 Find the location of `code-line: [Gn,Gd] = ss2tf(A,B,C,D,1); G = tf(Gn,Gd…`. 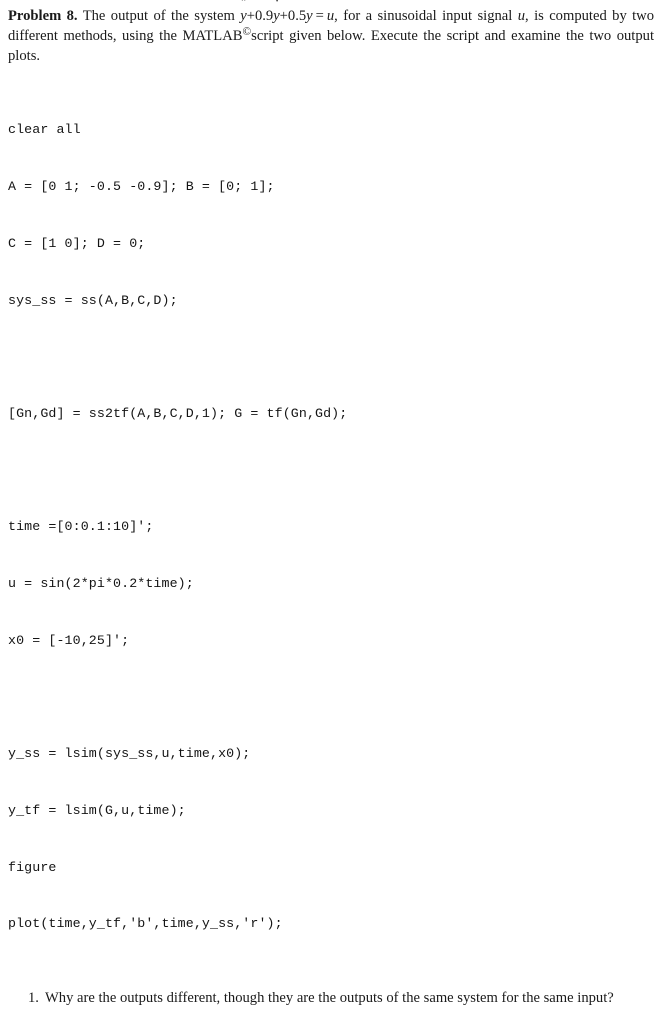

code-line: [Gn,Gd] = ss2tf(A,B,C,D,1); G = tf(Gn,Gd… is located at coordinates (178, 413).